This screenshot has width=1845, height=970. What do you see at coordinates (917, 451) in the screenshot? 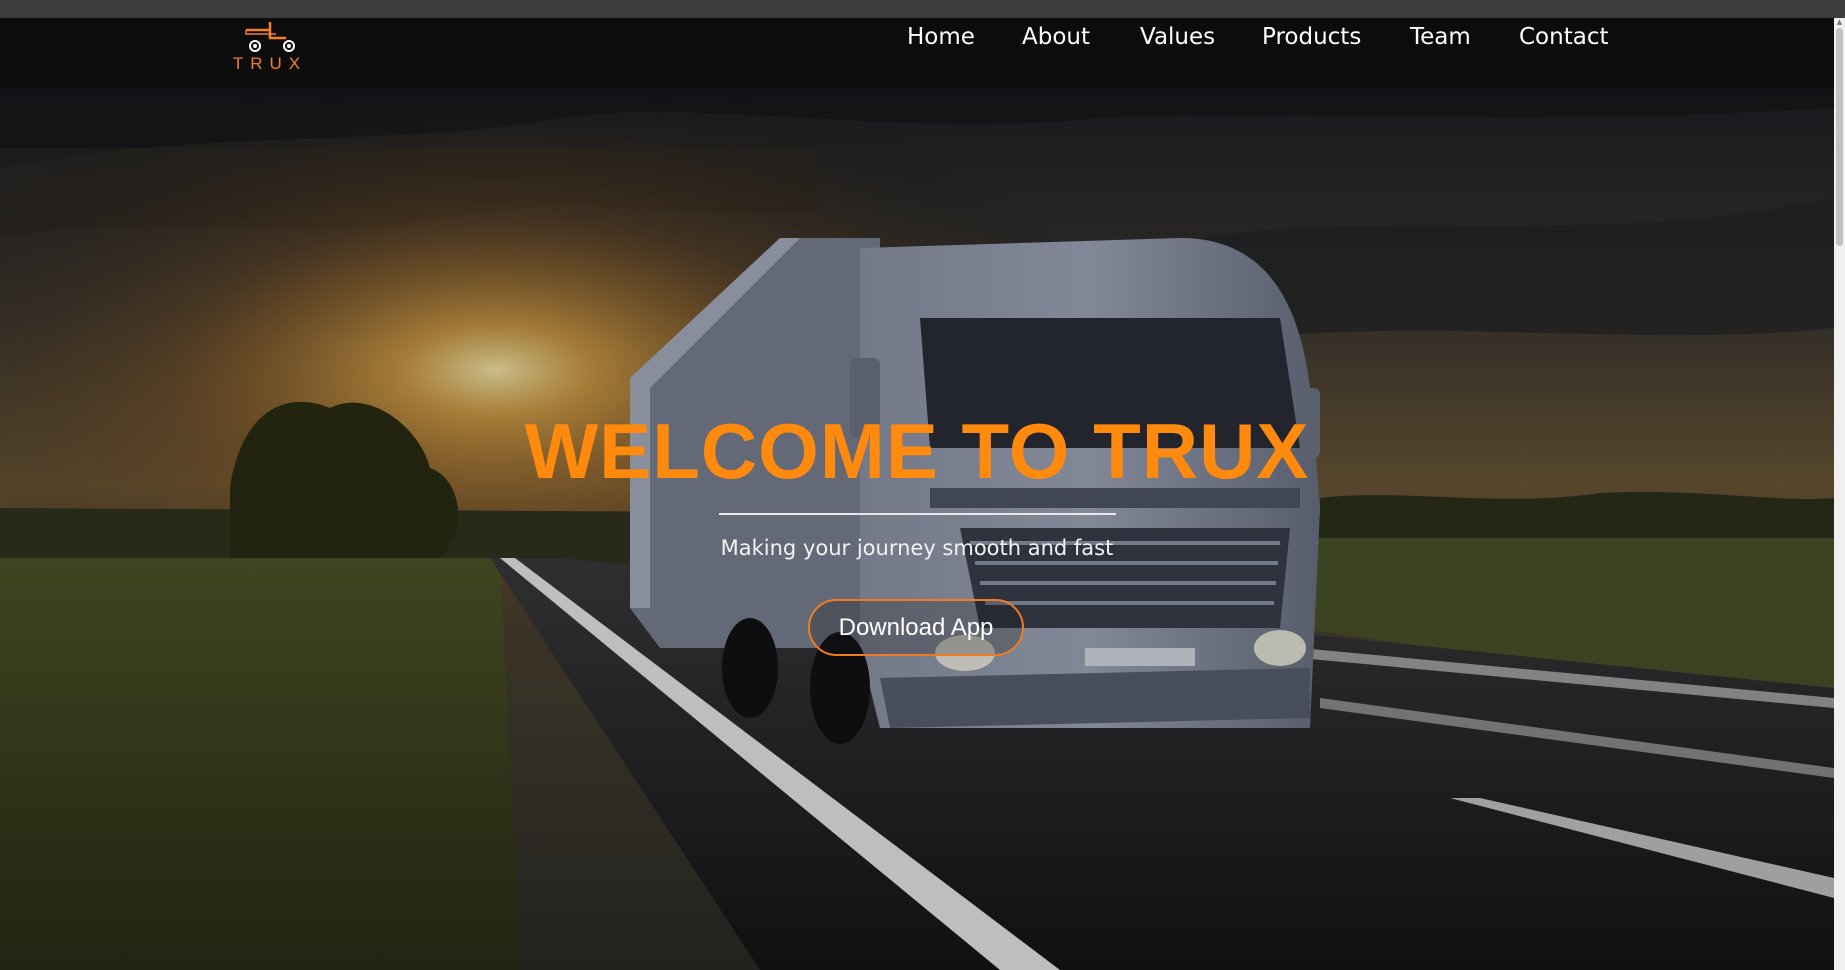
I see `hero-title: WELCOME TO TRUX` at bounding box center [917, 451].